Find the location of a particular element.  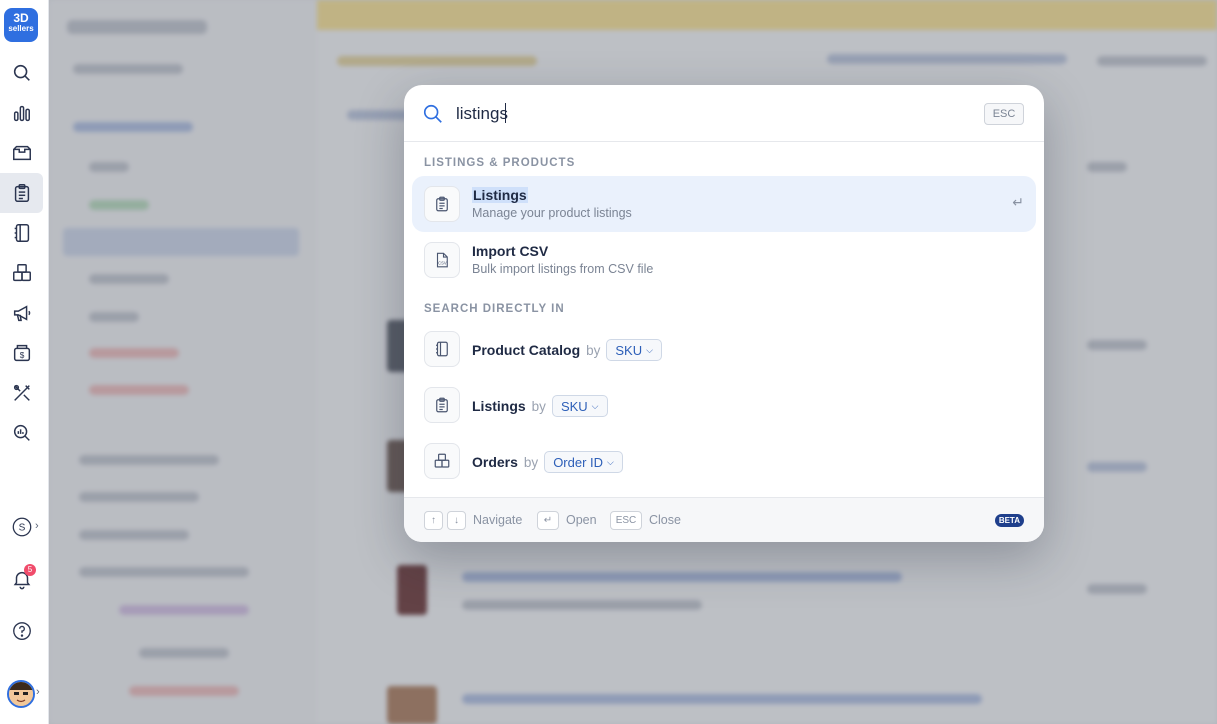

palette-search-row: ESC is located at coordinates (724, 113).